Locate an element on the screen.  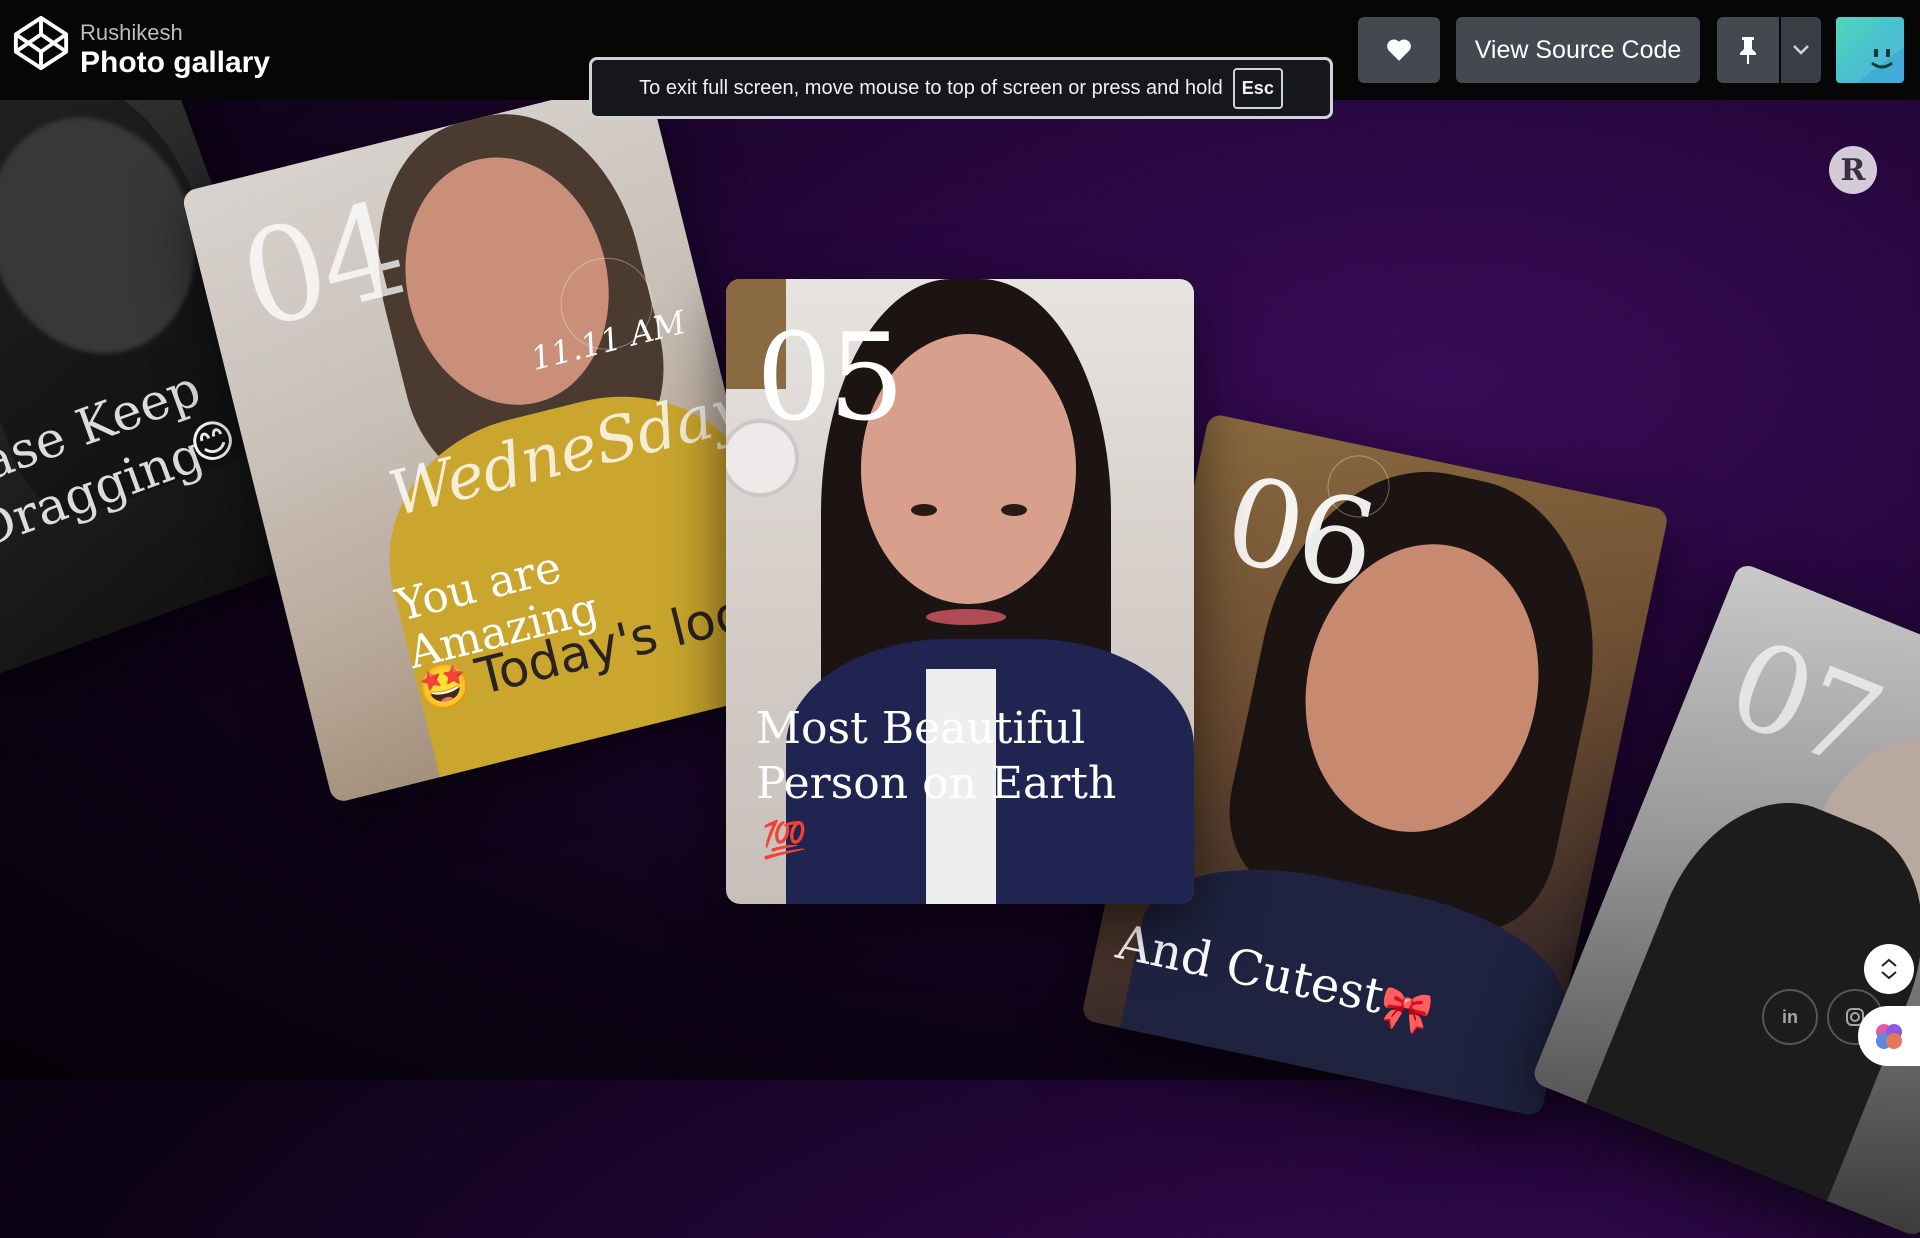
shuffle-button is located at coordinates (1889, 969).